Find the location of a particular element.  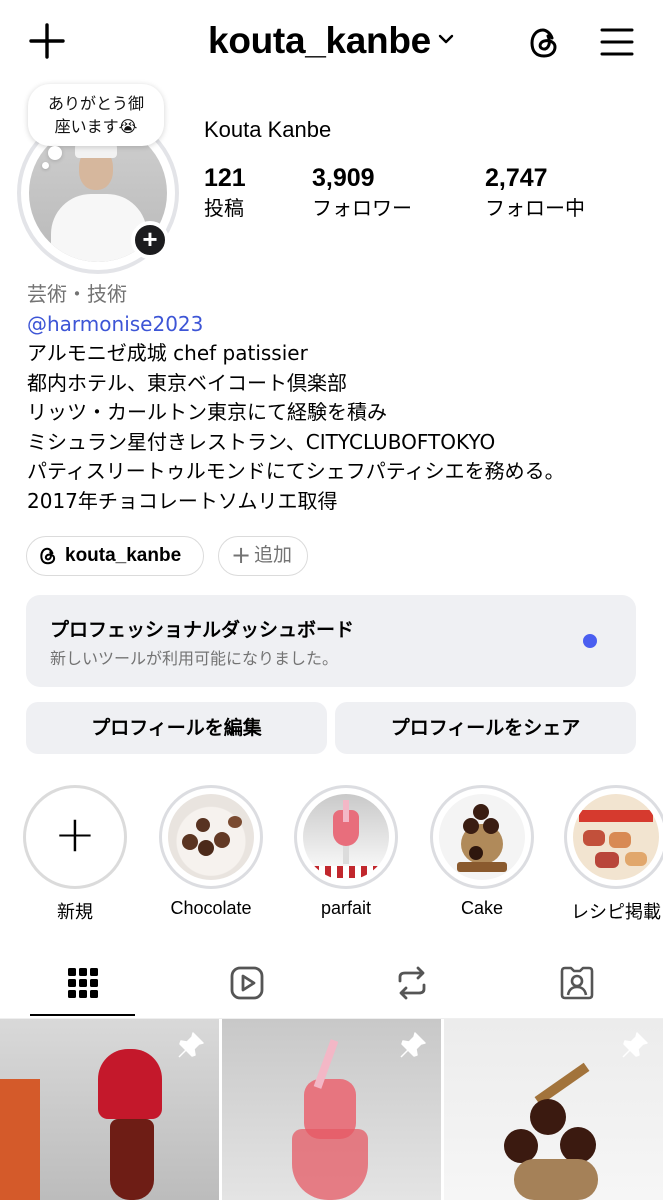

add-story-button: + is located at coordinates (150, 240).